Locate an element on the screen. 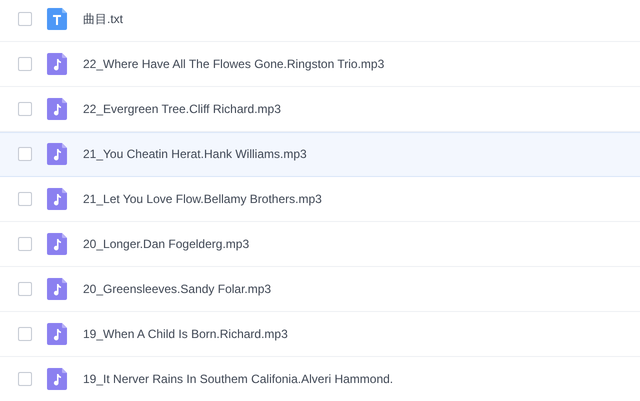  file-name: 19_When A Child Is Born.Richard.mp3 is located at coordinates (185, 334).